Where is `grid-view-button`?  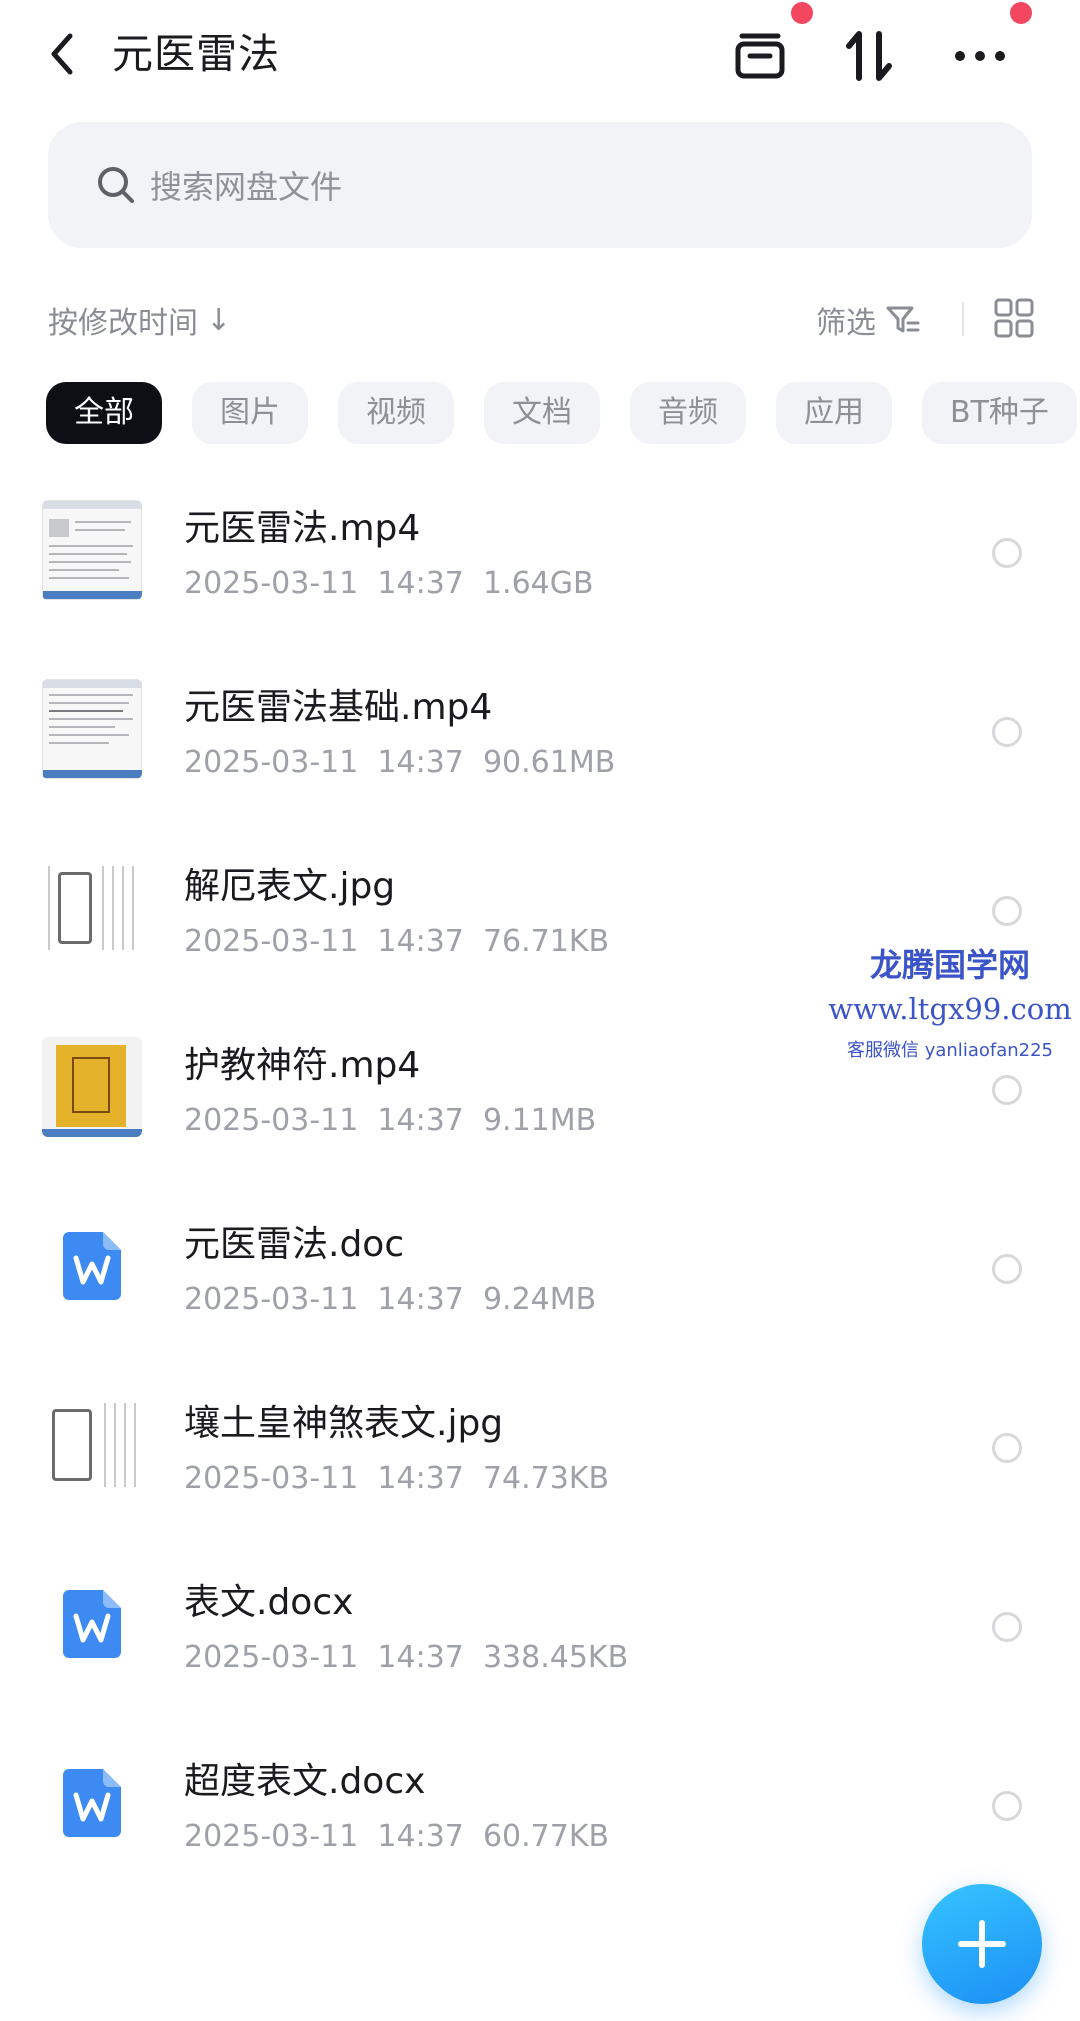
grid-view-button is located at coordinates (1014, 318).